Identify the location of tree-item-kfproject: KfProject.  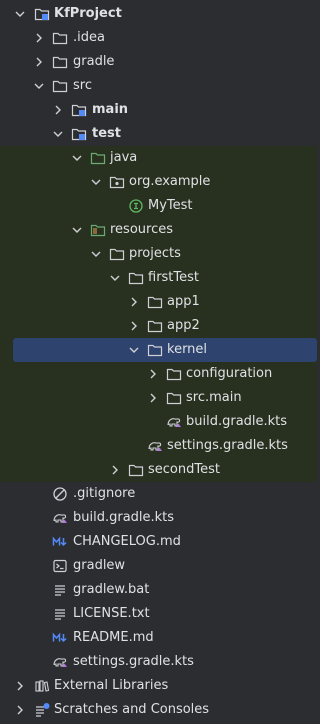
(158, 14).